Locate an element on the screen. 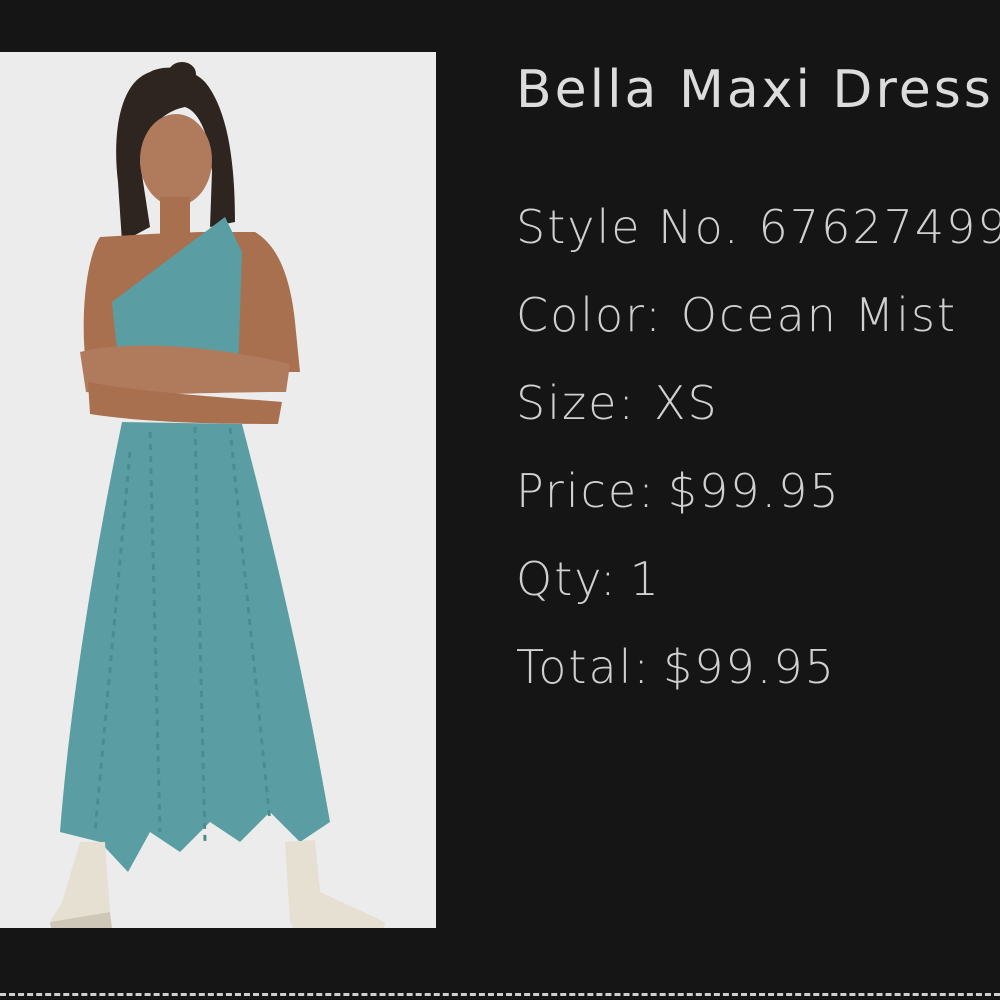 The image size is (1000, 1000). total-label: Total: is located at coordinates (583, 667).